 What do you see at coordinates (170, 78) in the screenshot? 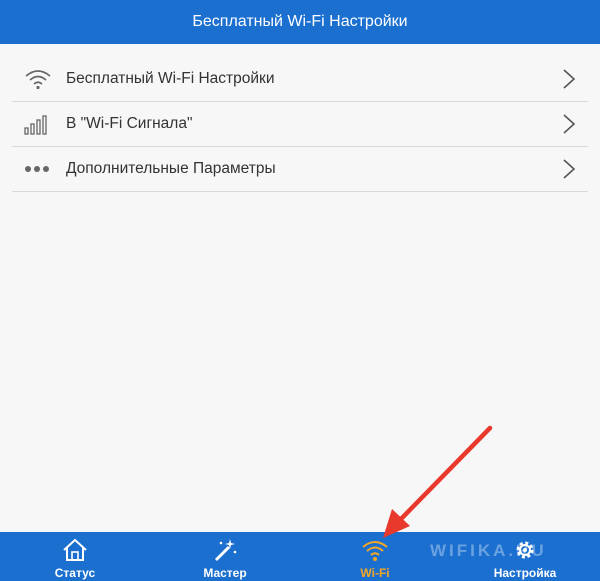
I see `list-item-label: Бесплатный Wi-Fi Настройки` at bounding box center [170, 78].